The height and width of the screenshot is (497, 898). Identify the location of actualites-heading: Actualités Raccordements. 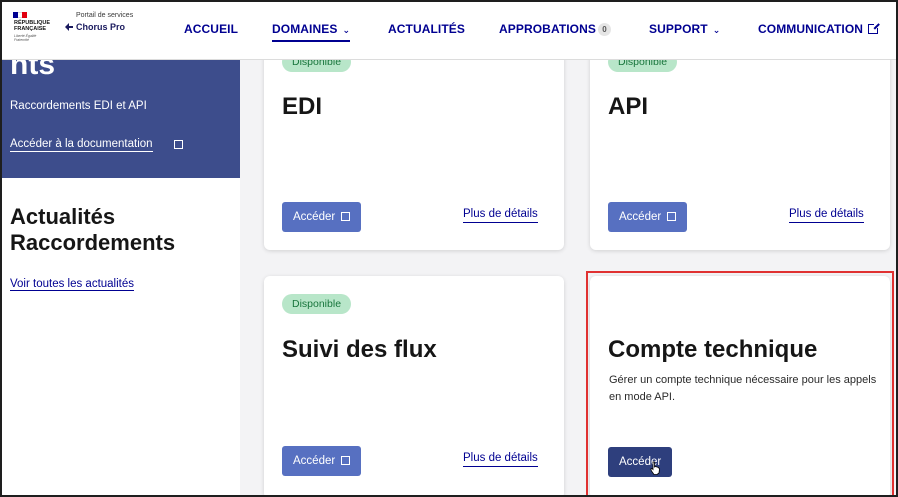
(92, 230).